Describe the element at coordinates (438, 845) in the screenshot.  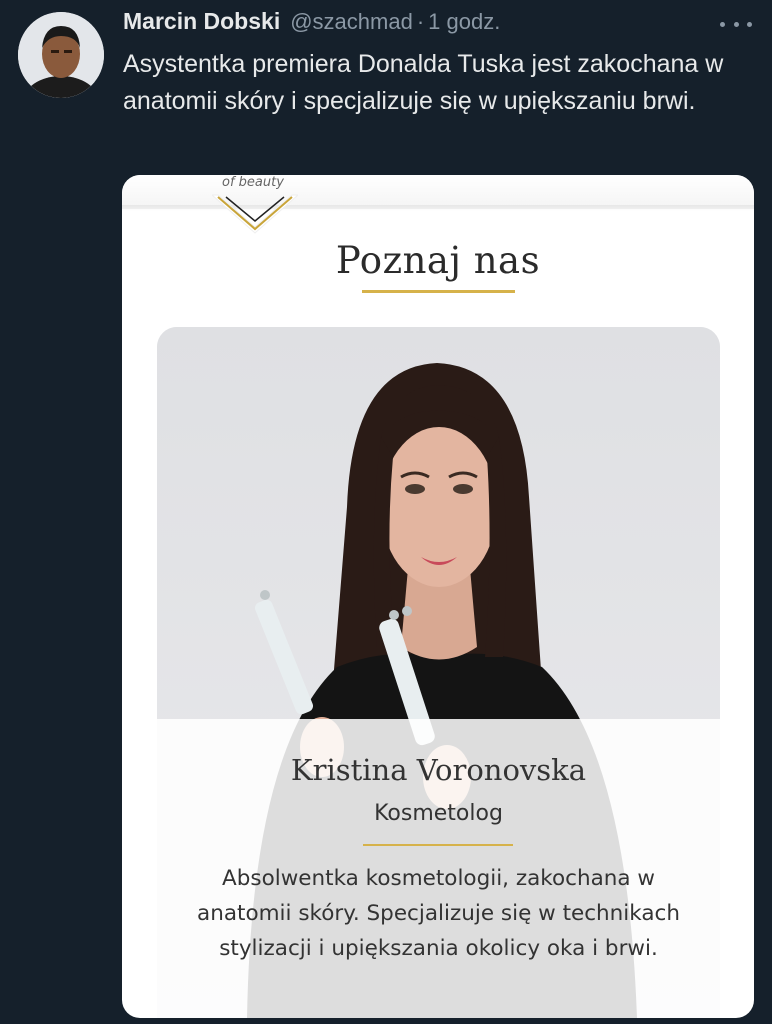
I see `role-underline` at that location.